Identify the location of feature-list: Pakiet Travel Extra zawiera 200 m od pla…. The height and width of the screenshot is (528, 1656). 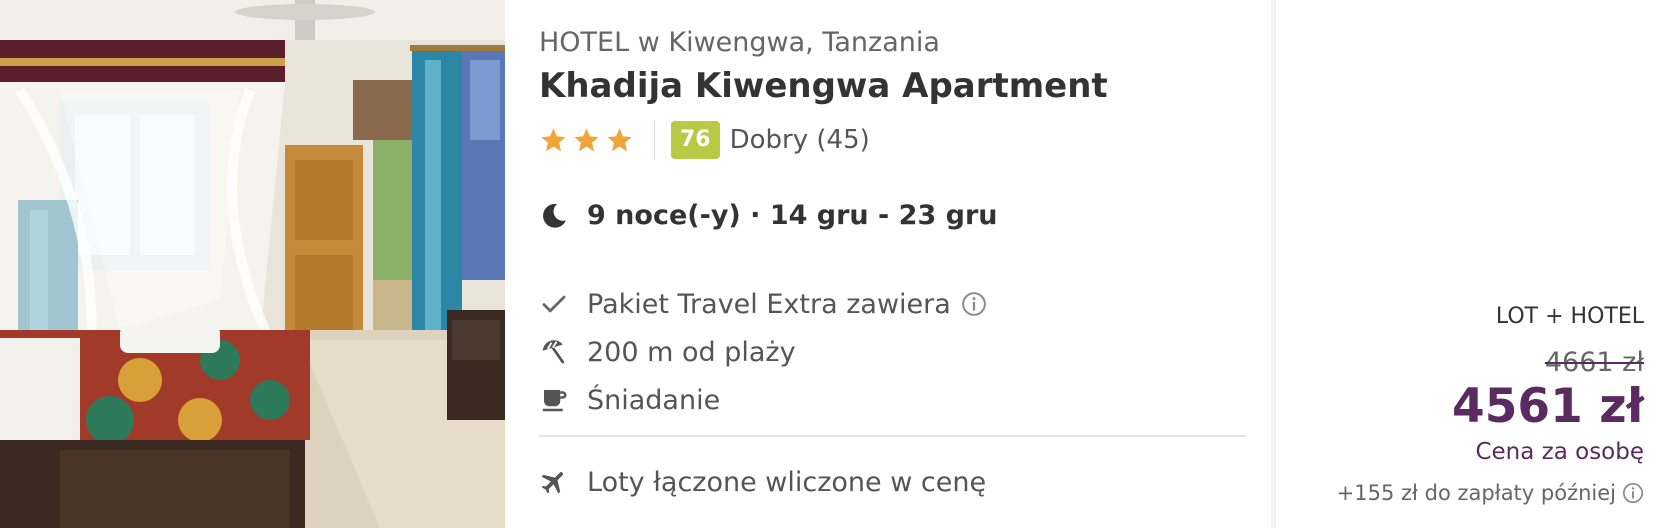
(763, 352).